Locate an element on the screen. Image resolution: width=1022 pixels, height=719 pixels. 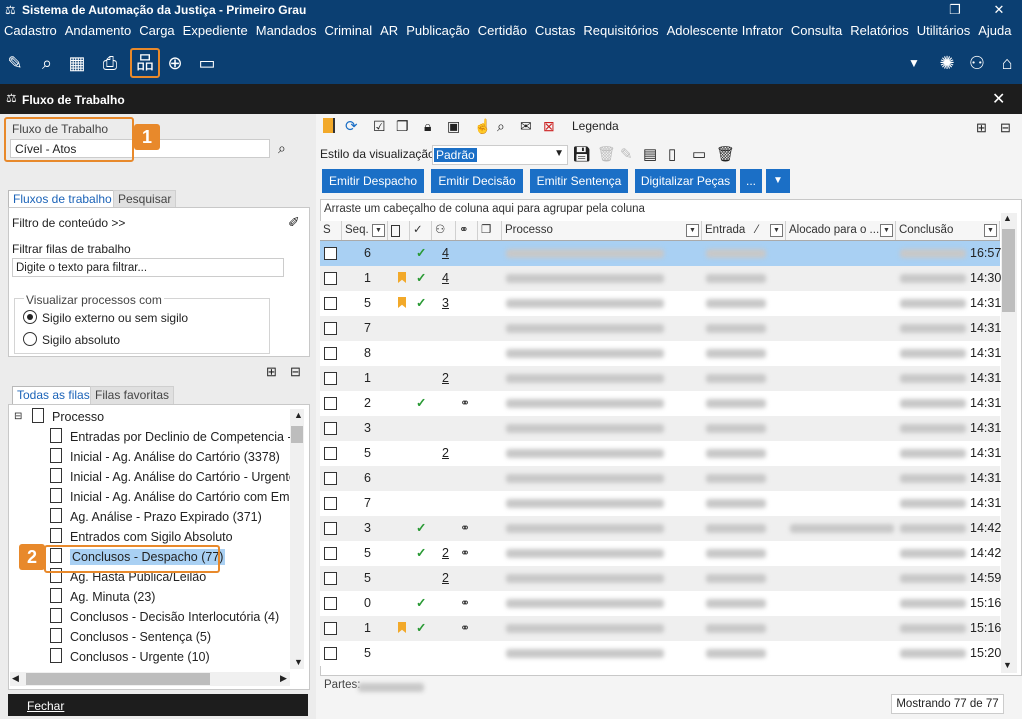
fechar-button: Fechar is located at coordinates (45, 706).